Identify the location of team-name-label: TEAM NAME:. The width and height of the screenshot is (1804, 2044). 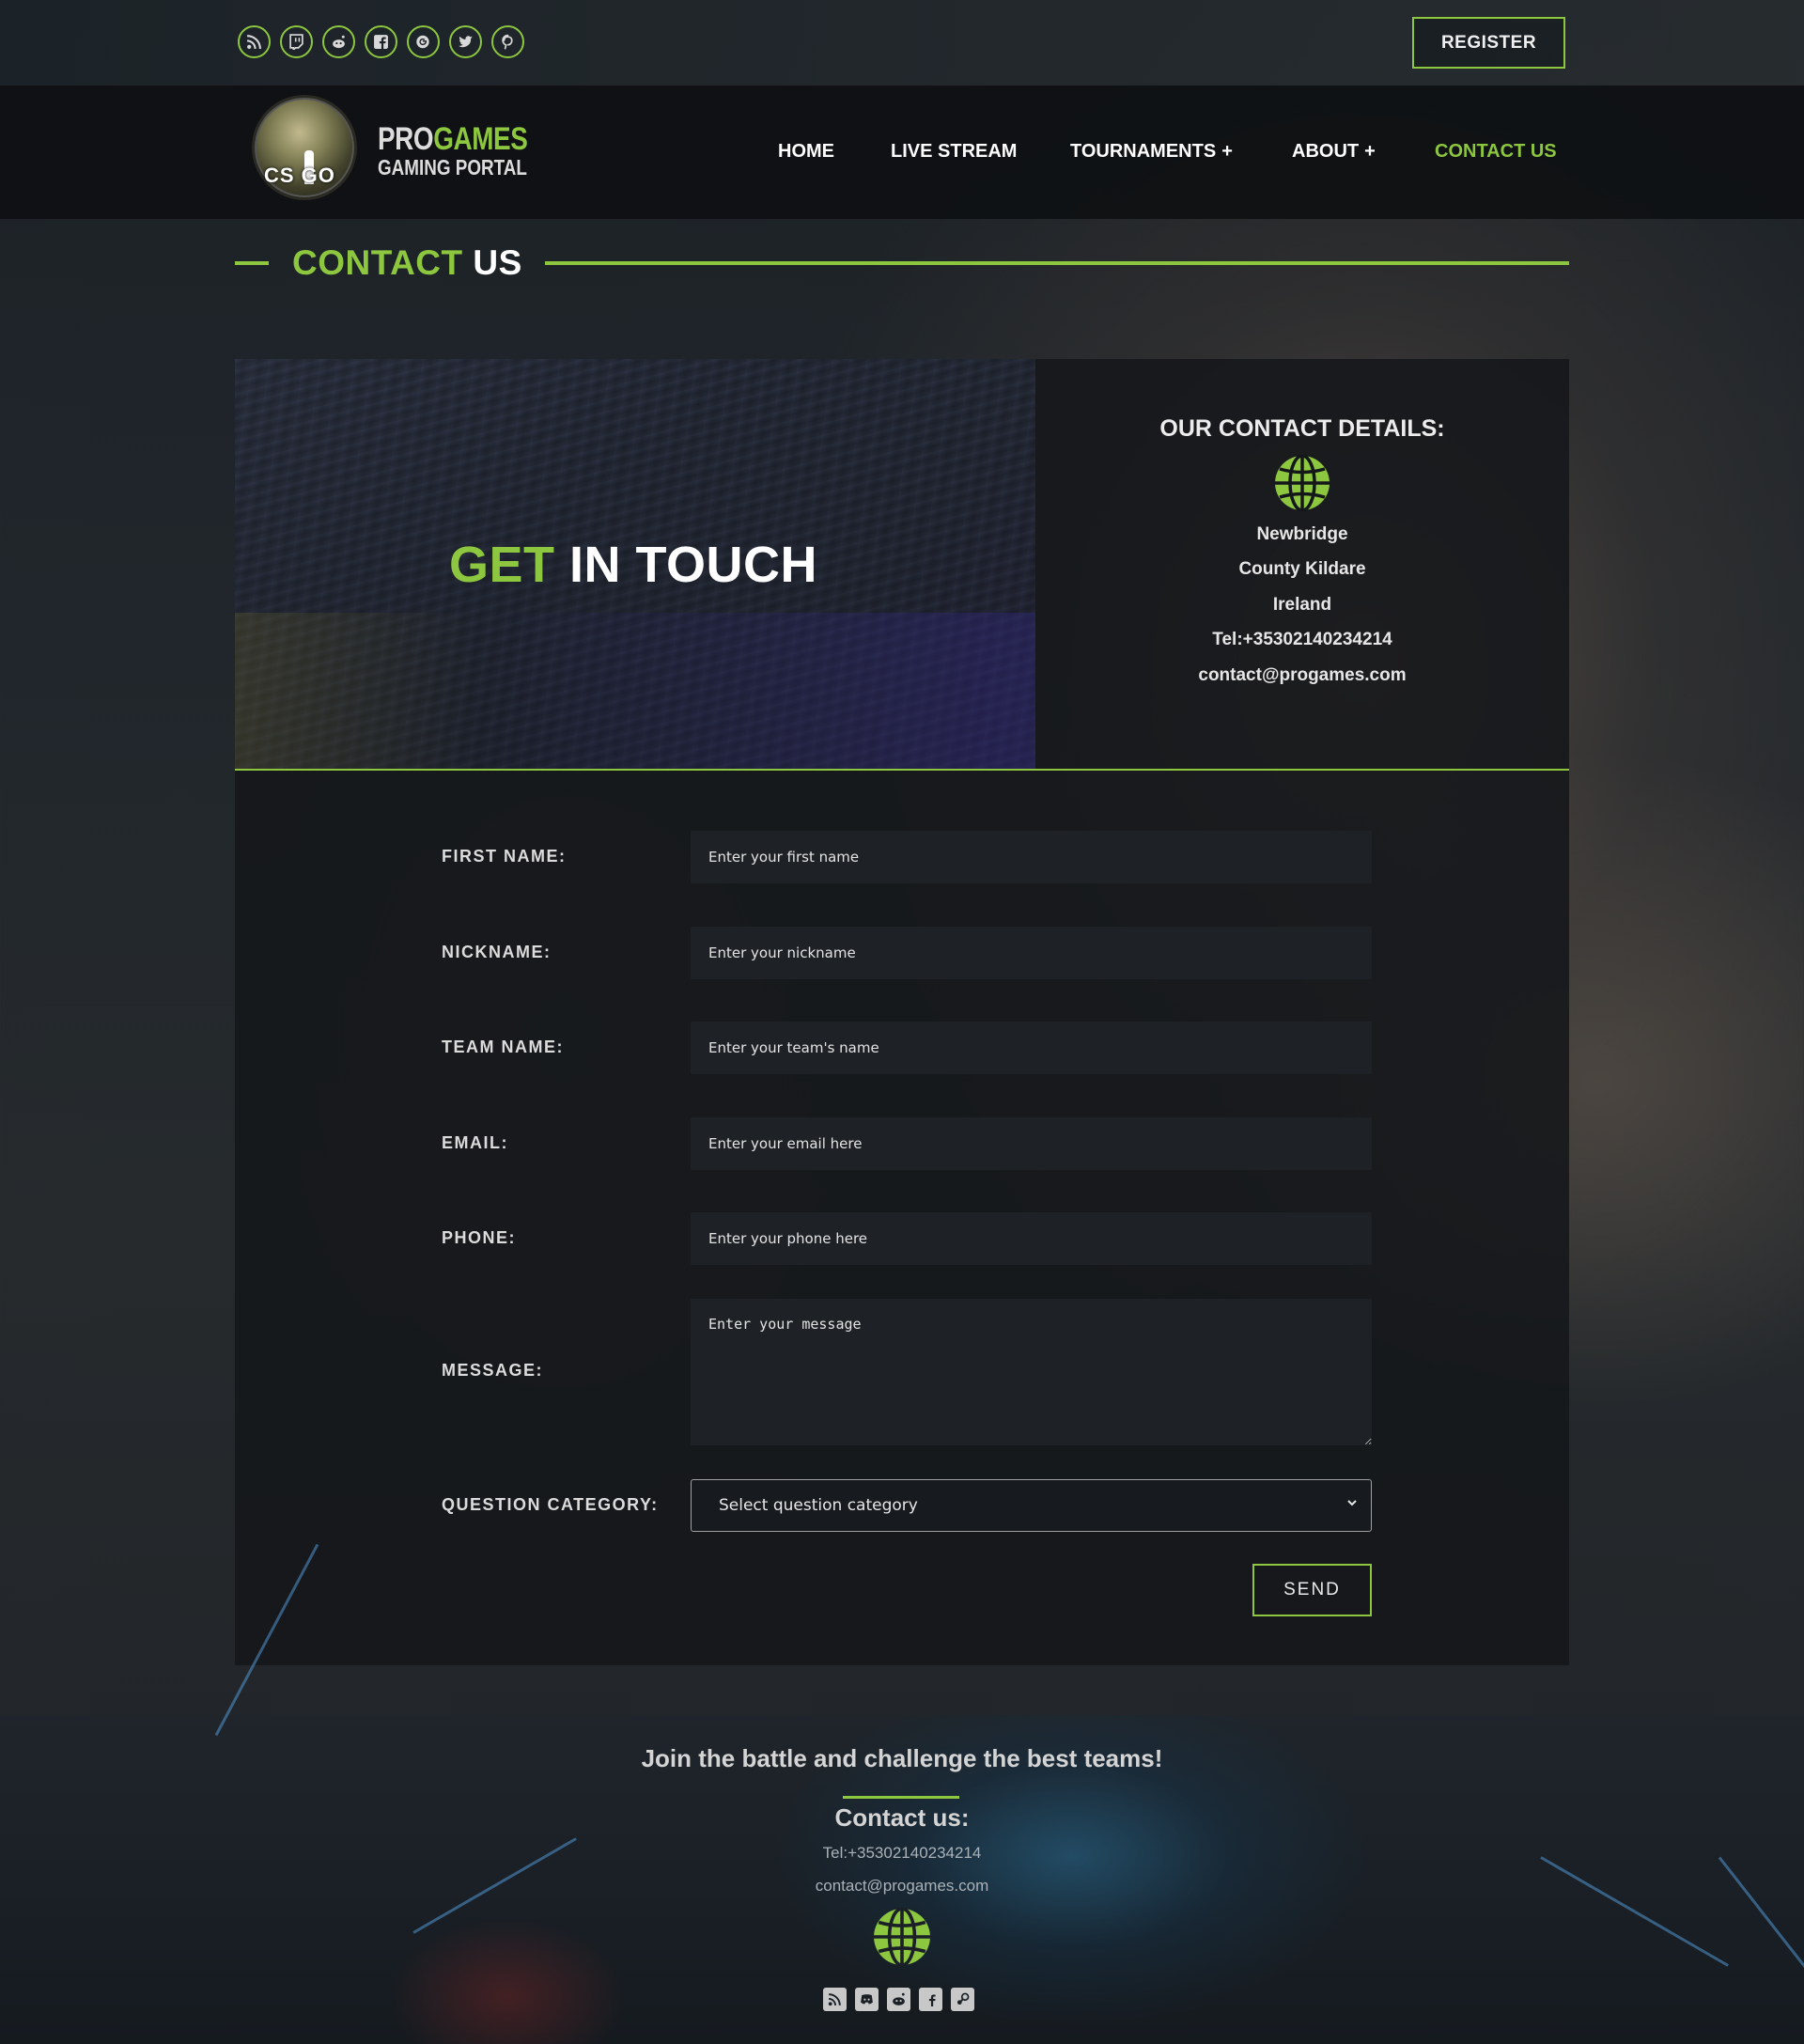
(503, 1047).